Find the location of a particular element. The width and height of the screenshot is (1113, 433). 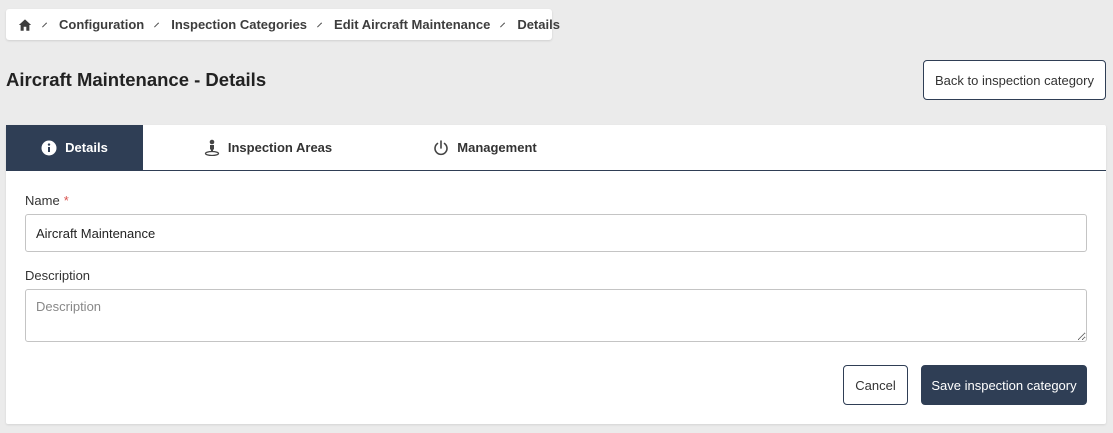

info-icon is located at coordinates (49, 148).